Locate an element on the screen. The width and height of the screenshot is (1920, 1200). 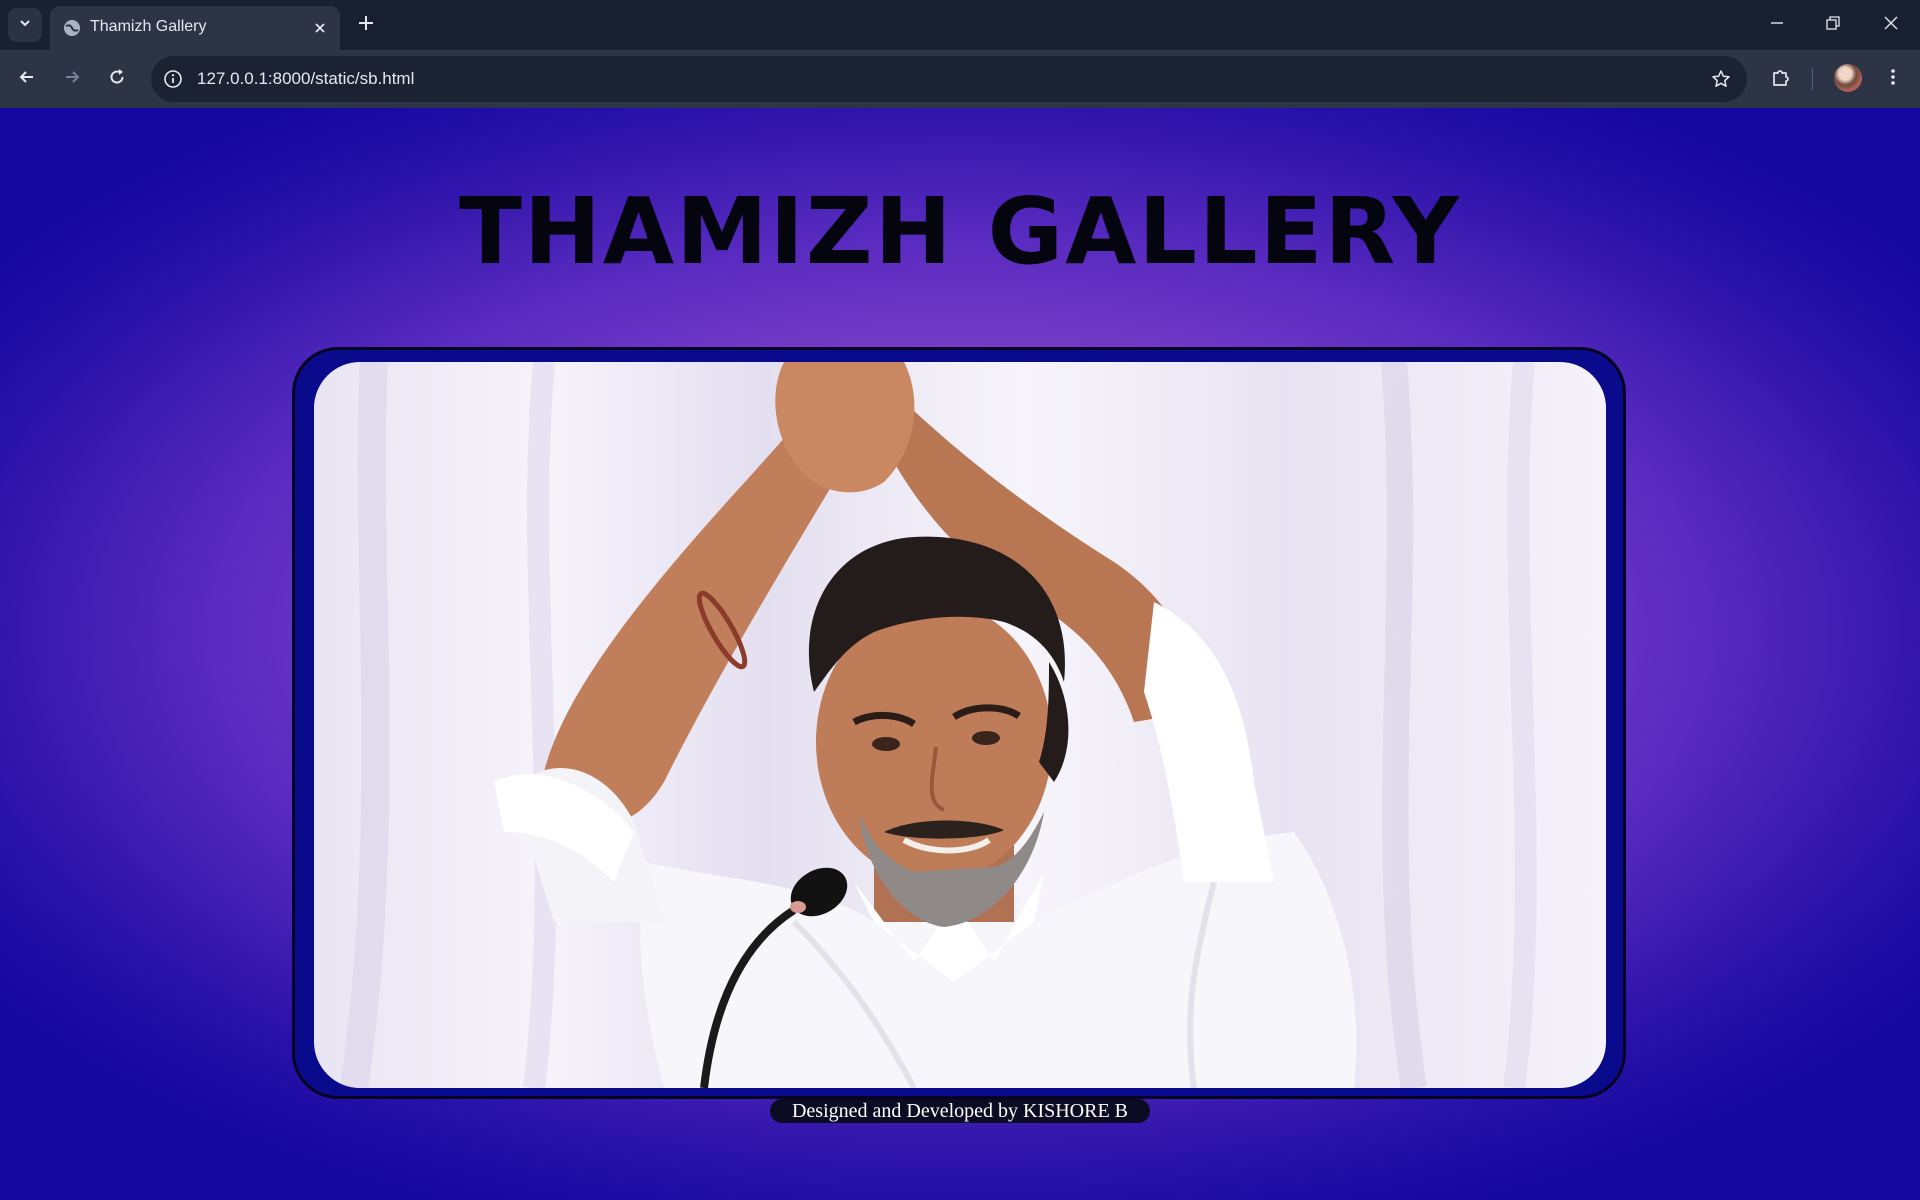
restore-icon is located at coordinates (1833, 25).